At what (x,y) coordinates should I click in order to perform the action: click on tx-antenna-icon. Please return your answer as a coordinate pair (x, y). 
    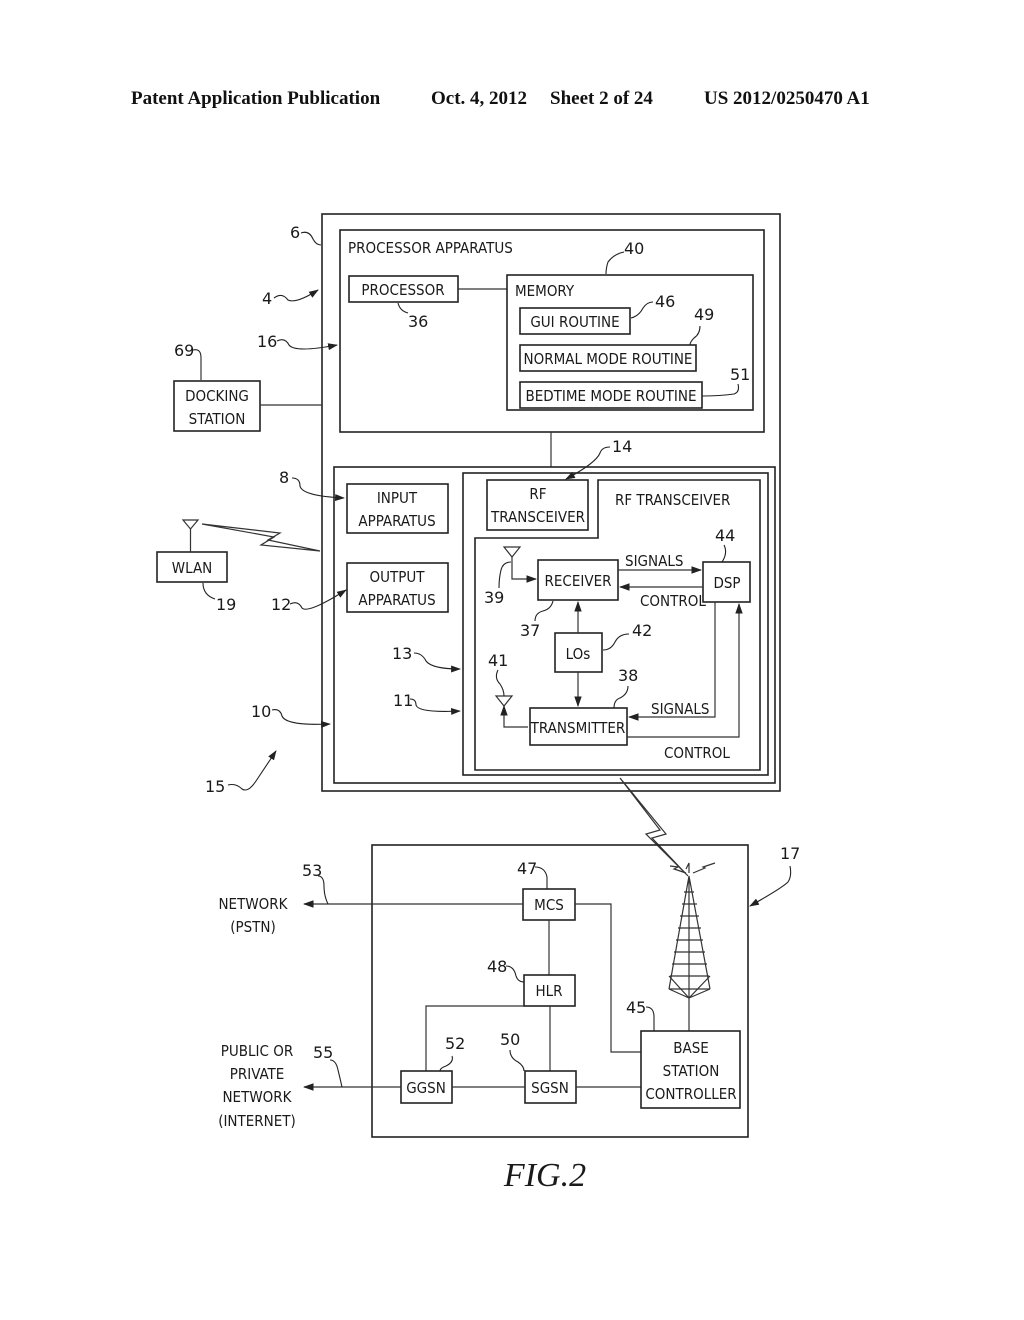
    Looking at the image, I should click on (511, 711).